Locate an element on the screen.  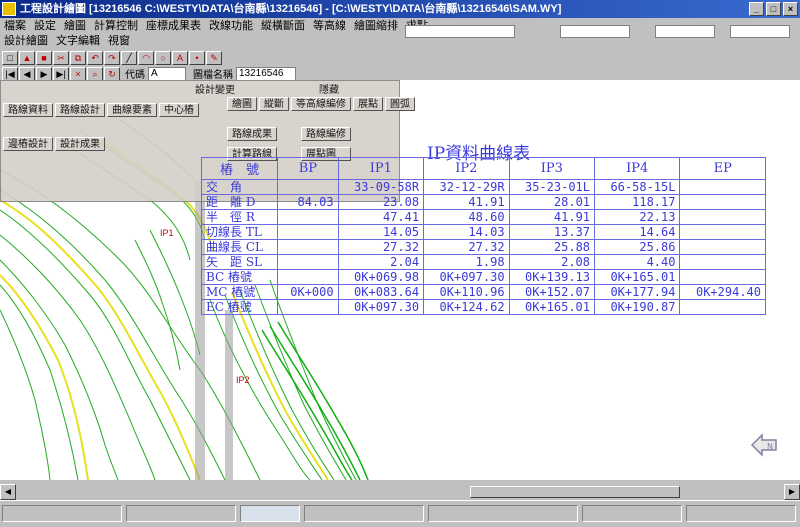
minimize-button: _ is located at coordinates (756, 9).